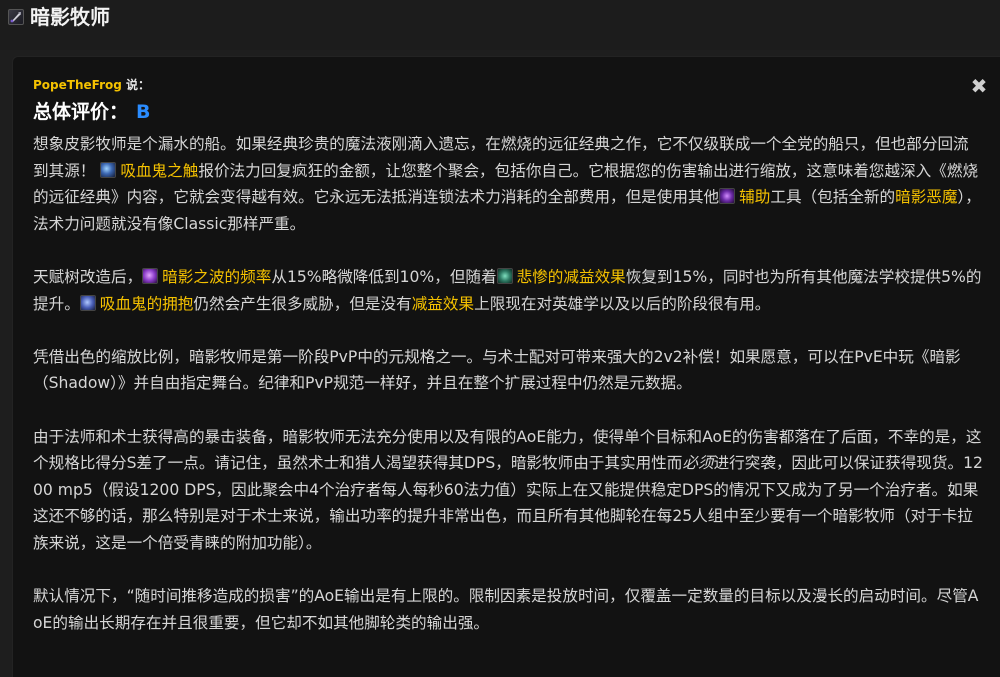 This screenshot has height=677, width=1000. Describe the element at coordinates (443, 304) in the screenshot. I see `spell-link-debuff: 减益效果` at that location.